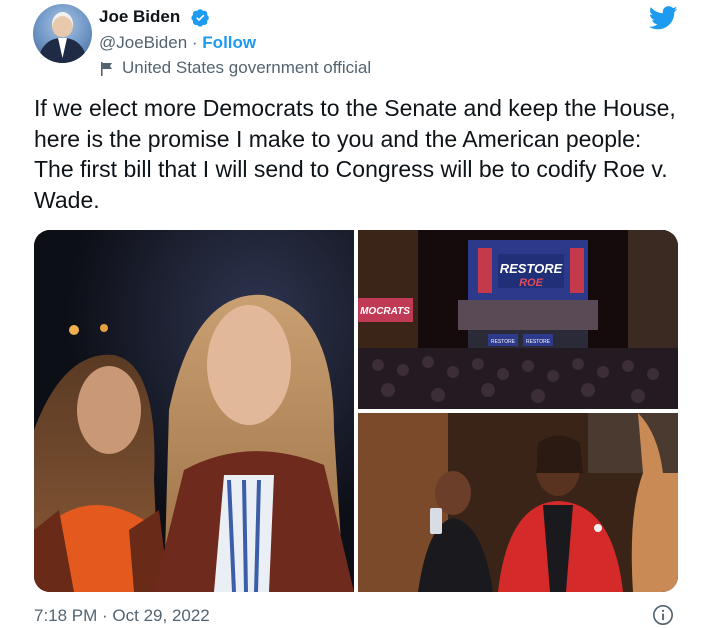  Describe the element at coordinates (385, 311) in the screenshot. I see `side-sign-text: MOCRATS` at that location.